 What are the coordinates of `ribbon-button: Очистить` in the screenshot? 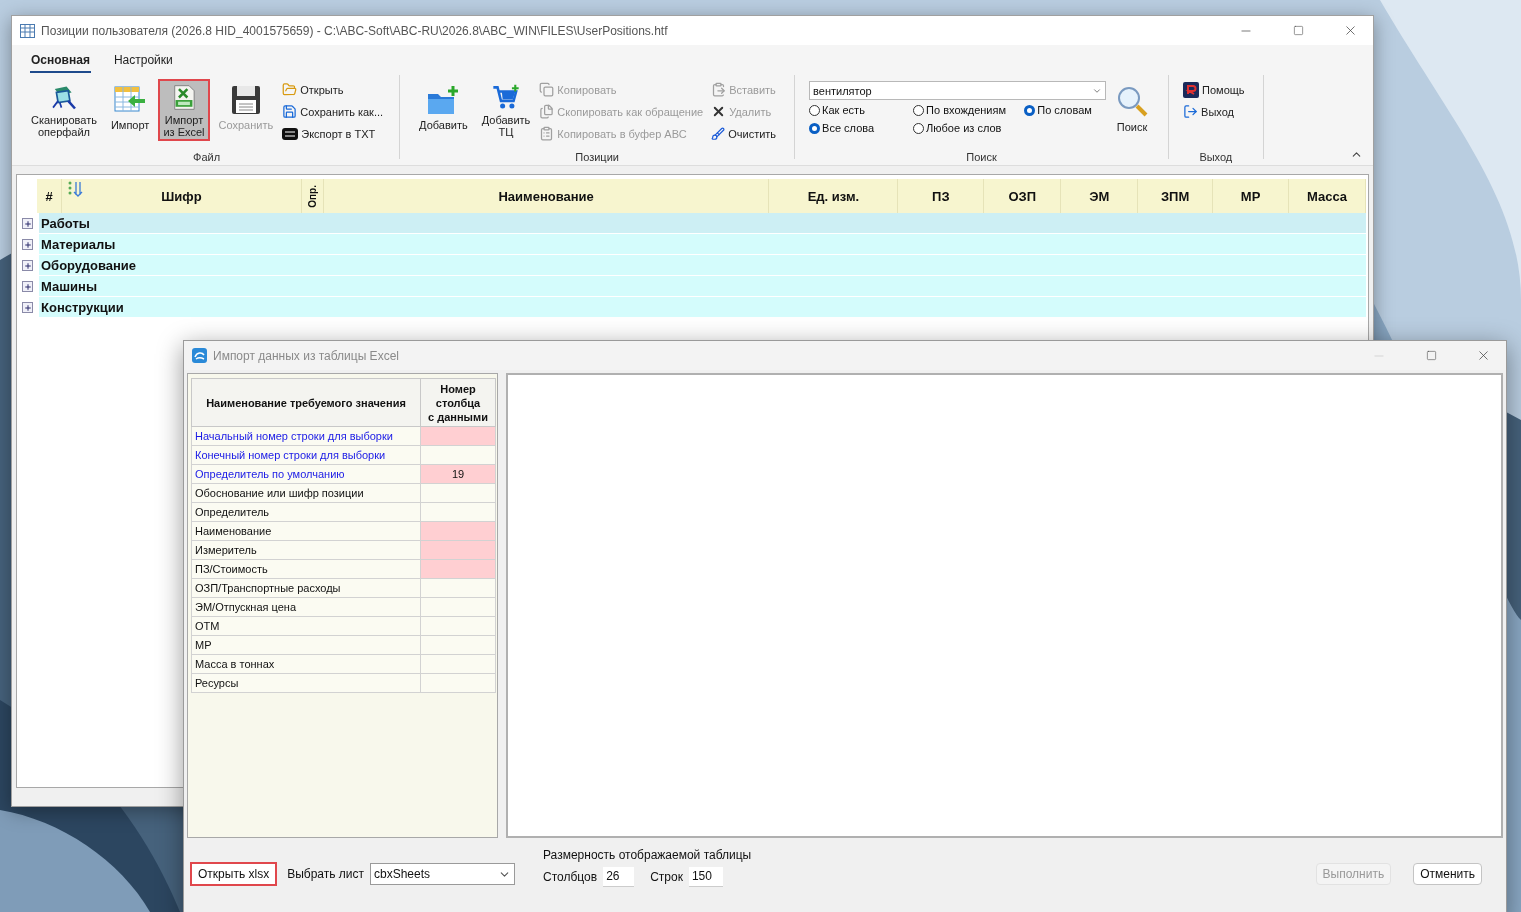 It's located at (744, 133).